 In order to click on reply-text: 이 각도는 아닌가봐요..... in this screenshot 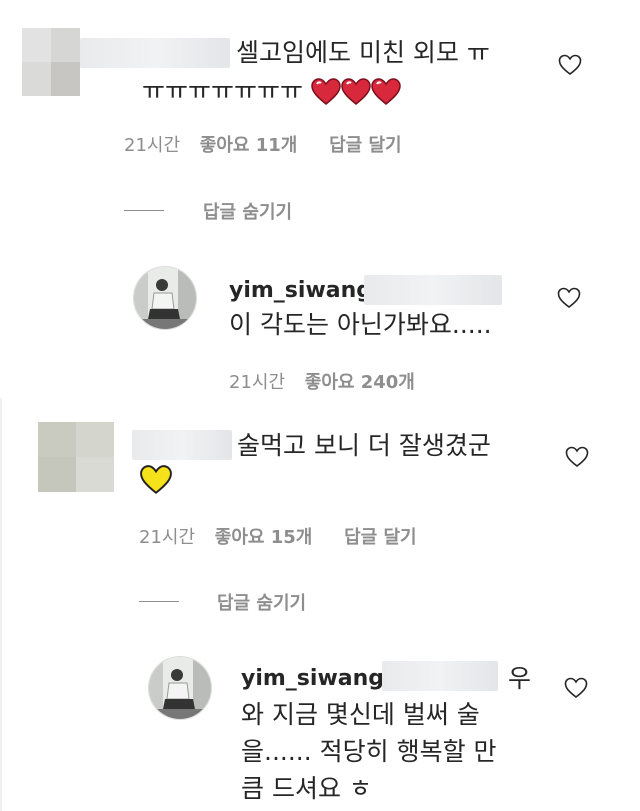, I will do `click(360, 324)`.